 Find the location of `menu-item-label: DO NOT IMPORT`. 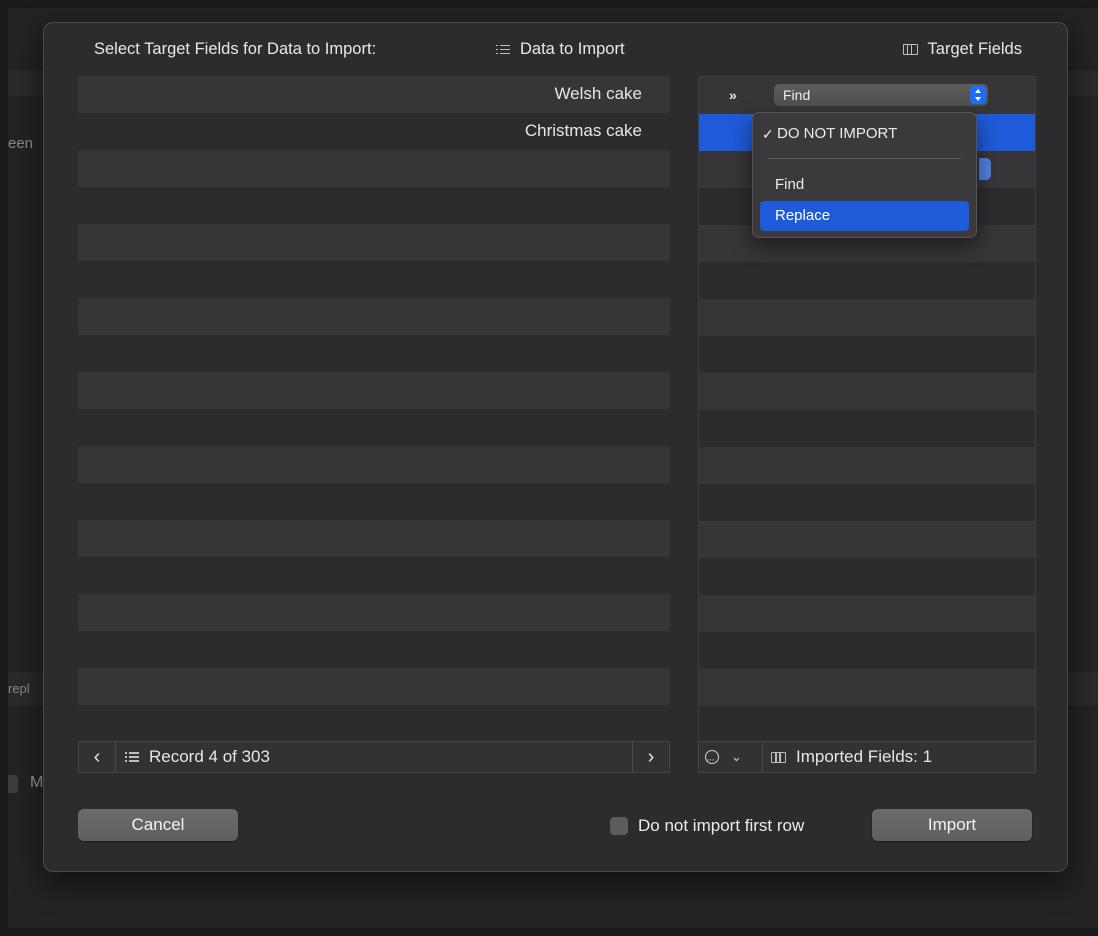

menu-item-label: DO NOT IMPORT is located at coordinates (837, 133).